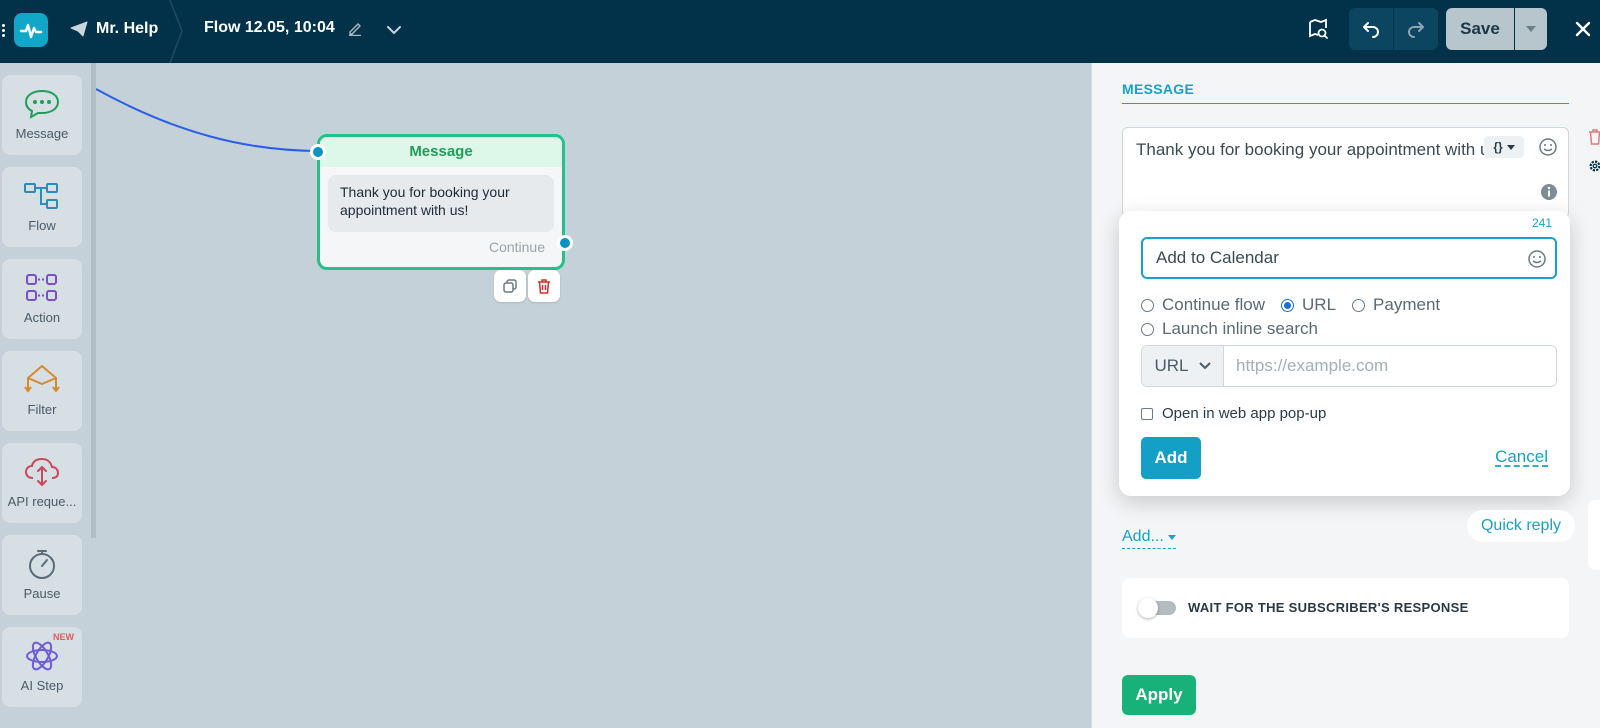 The width and height of the screenshot is (1600, 728). I want to click on api-cloud-icon, so click(42, 472).